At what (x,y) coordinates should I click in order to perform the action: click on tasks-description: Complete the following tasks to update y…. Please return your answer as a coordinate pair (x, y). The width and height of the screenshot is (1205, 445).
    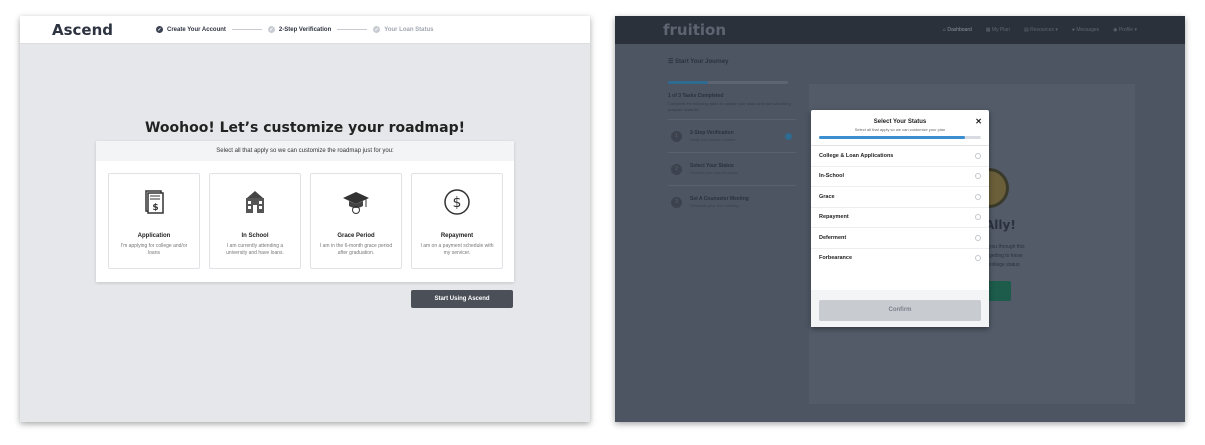
    Looking at the image, I should click on (729, 106).